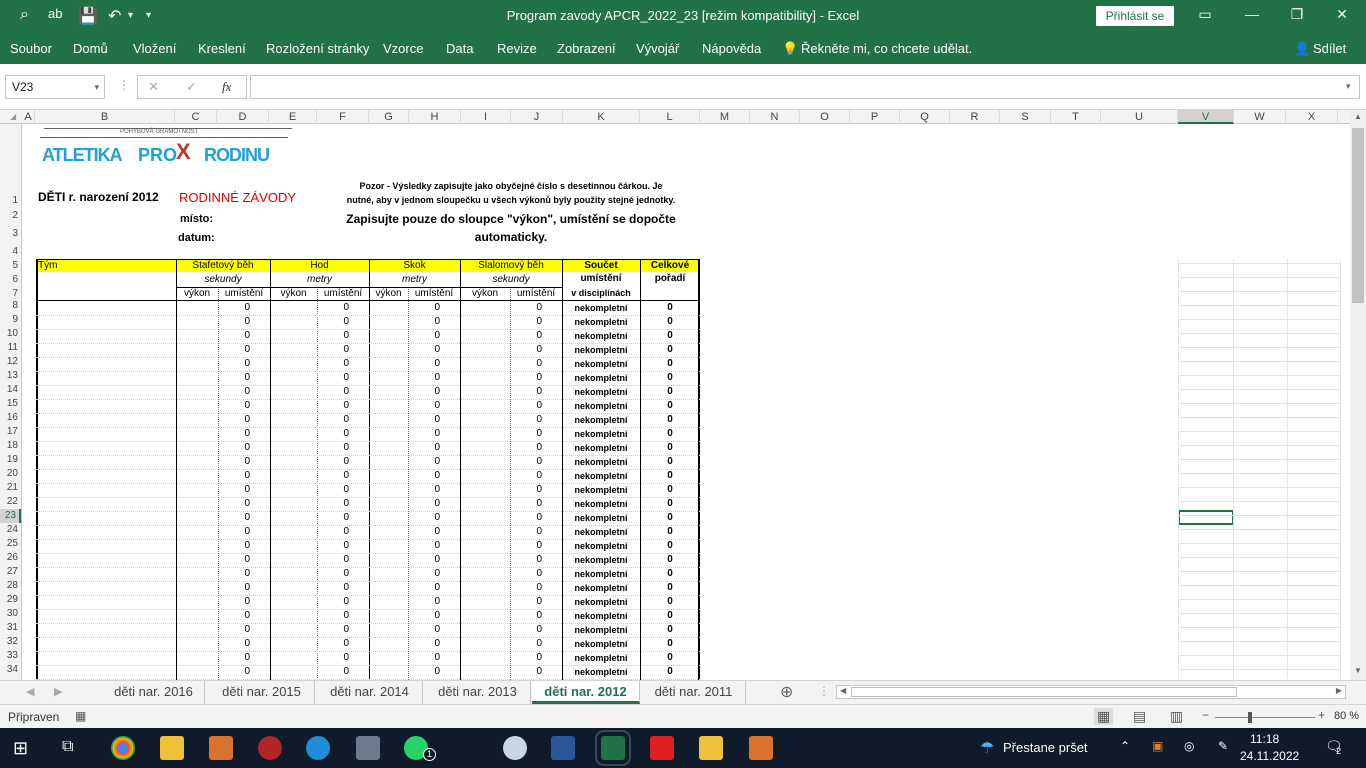  Describe the element at coordinates (10, 334) in the screenshot. I see `row-header-10: 10` at that location.